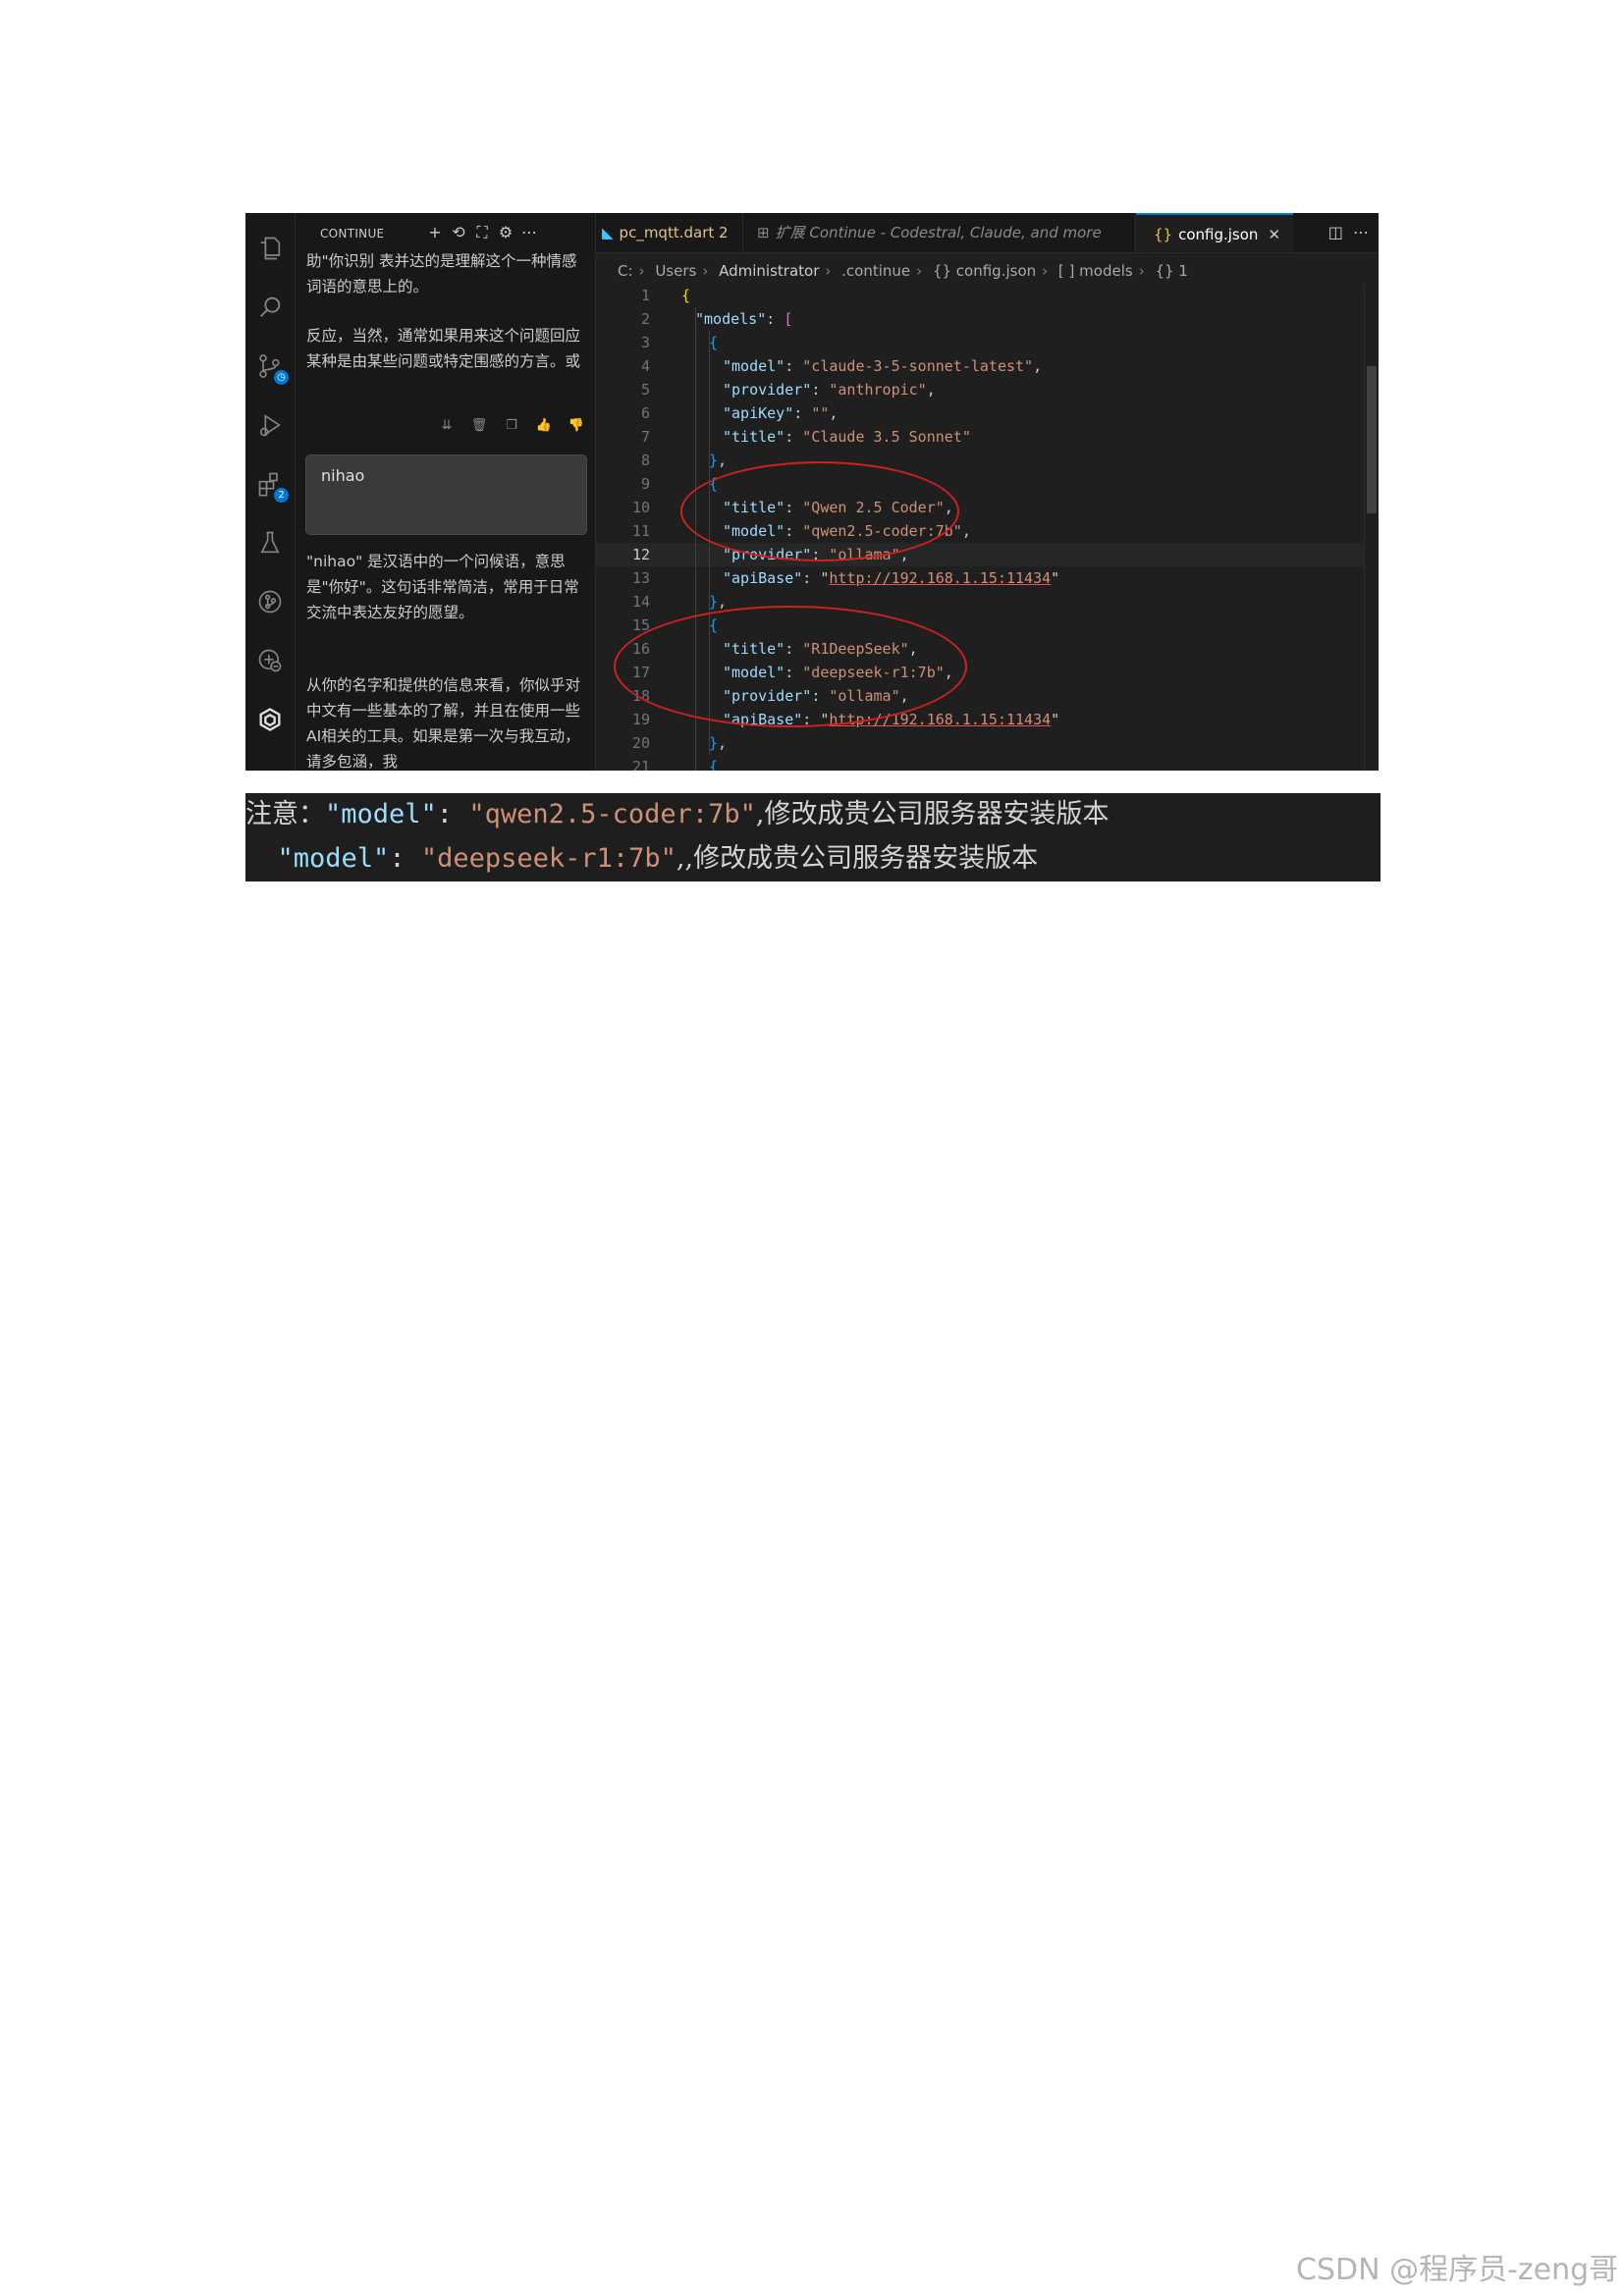  What do you see at coordinates (674, 232) in the screenshot?
I see `tab-label: pc_mqtt.dart 2` at bounding box center [674, 232].